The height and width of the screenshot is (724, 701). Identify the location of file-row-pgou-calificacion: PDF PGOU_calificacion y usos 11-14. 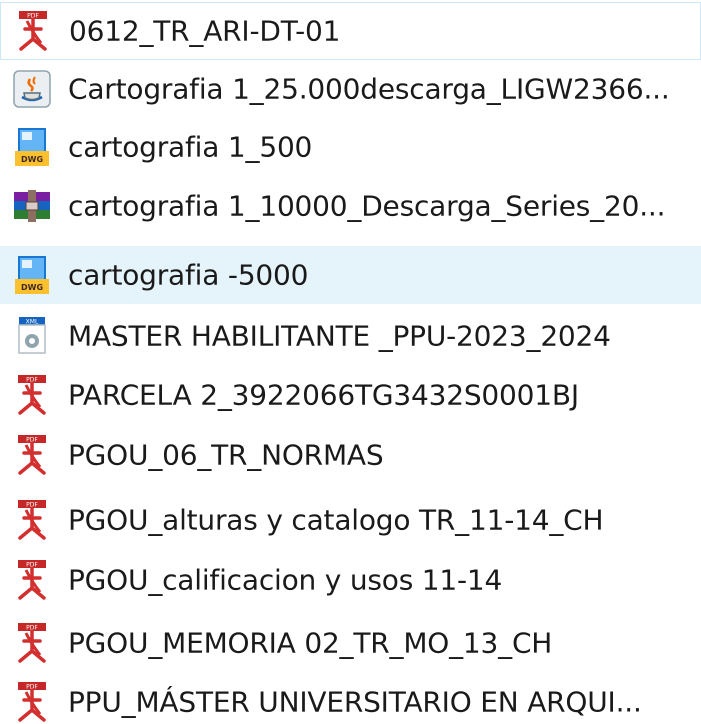
(350, 580).